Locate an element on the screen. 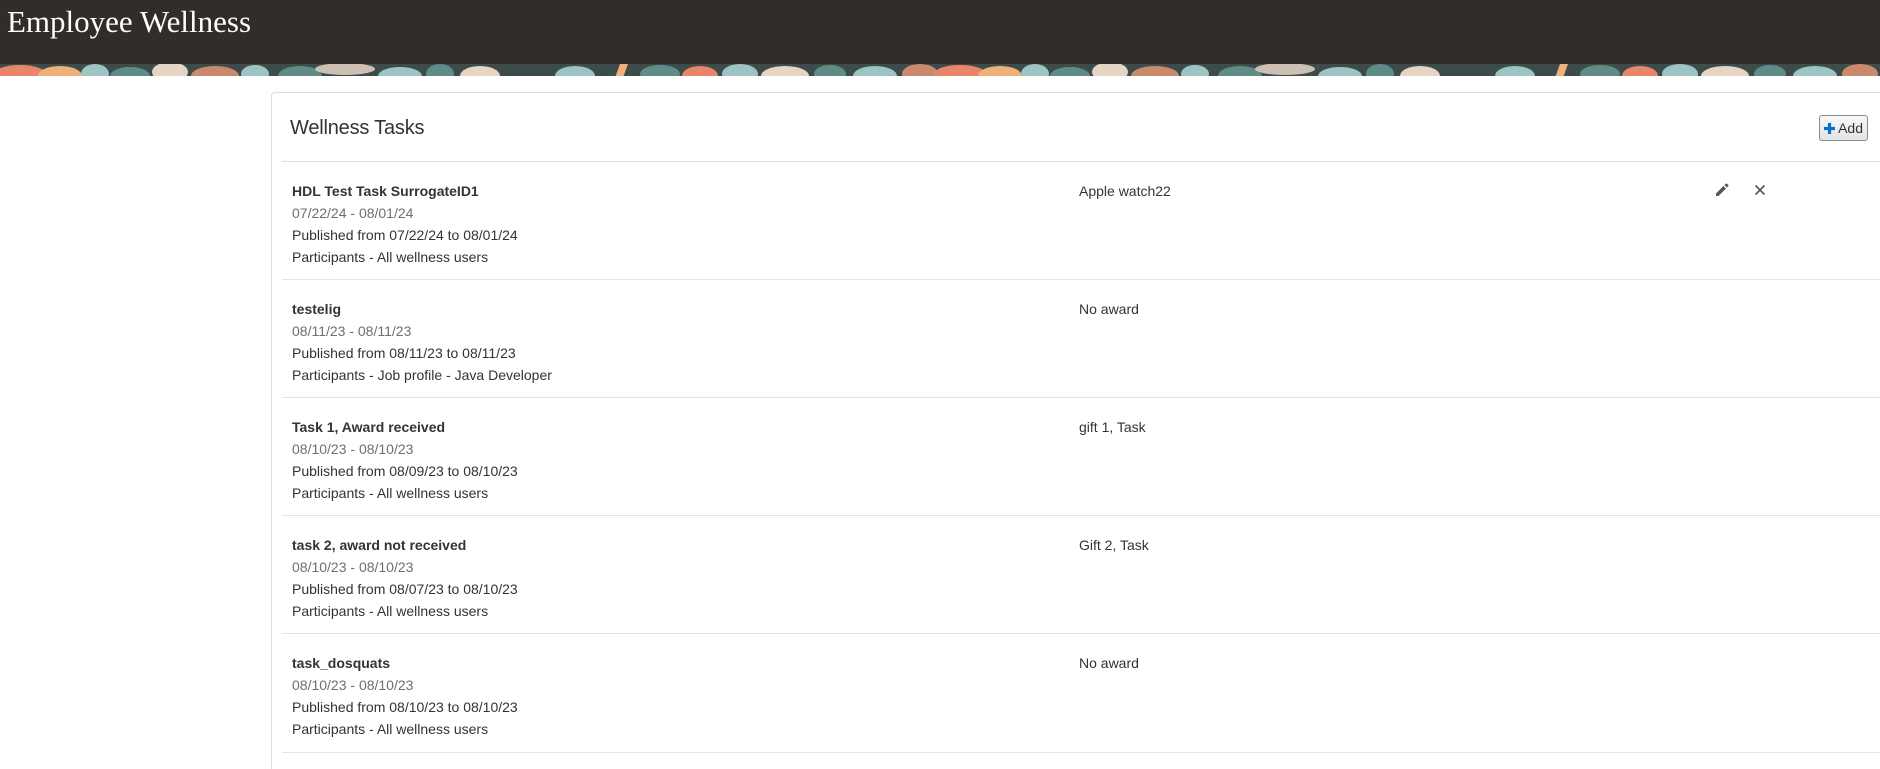  task-name: task 2, award not received is located at coordinates (405, 545).